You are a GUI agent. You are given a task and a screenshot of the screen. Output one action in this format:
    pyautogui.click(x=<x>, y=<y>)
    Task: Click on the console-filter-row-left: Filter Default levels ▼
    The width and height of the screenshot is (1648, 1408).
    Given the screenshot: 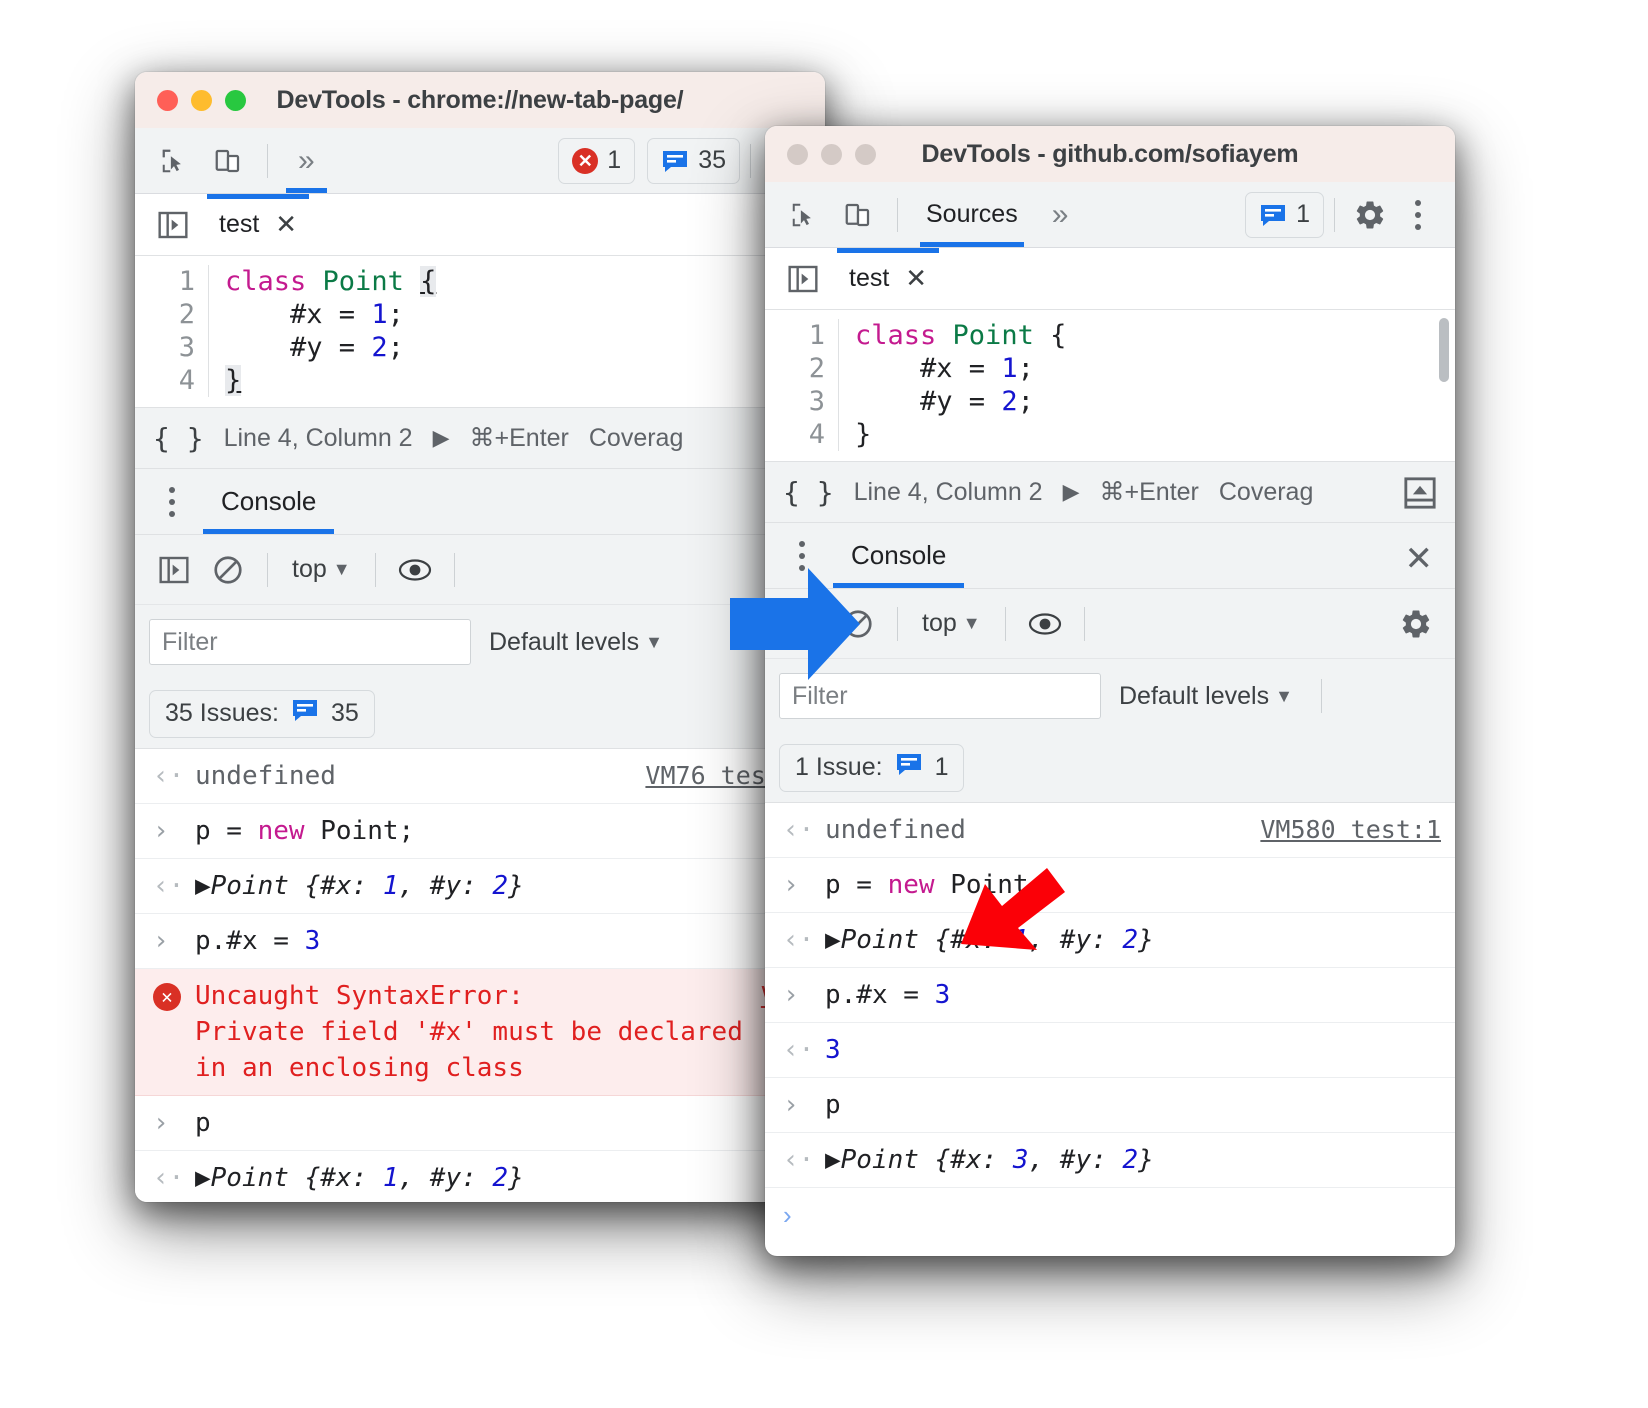 What is the action you would take?
    pyautogui.click(x=480, y=642)
    